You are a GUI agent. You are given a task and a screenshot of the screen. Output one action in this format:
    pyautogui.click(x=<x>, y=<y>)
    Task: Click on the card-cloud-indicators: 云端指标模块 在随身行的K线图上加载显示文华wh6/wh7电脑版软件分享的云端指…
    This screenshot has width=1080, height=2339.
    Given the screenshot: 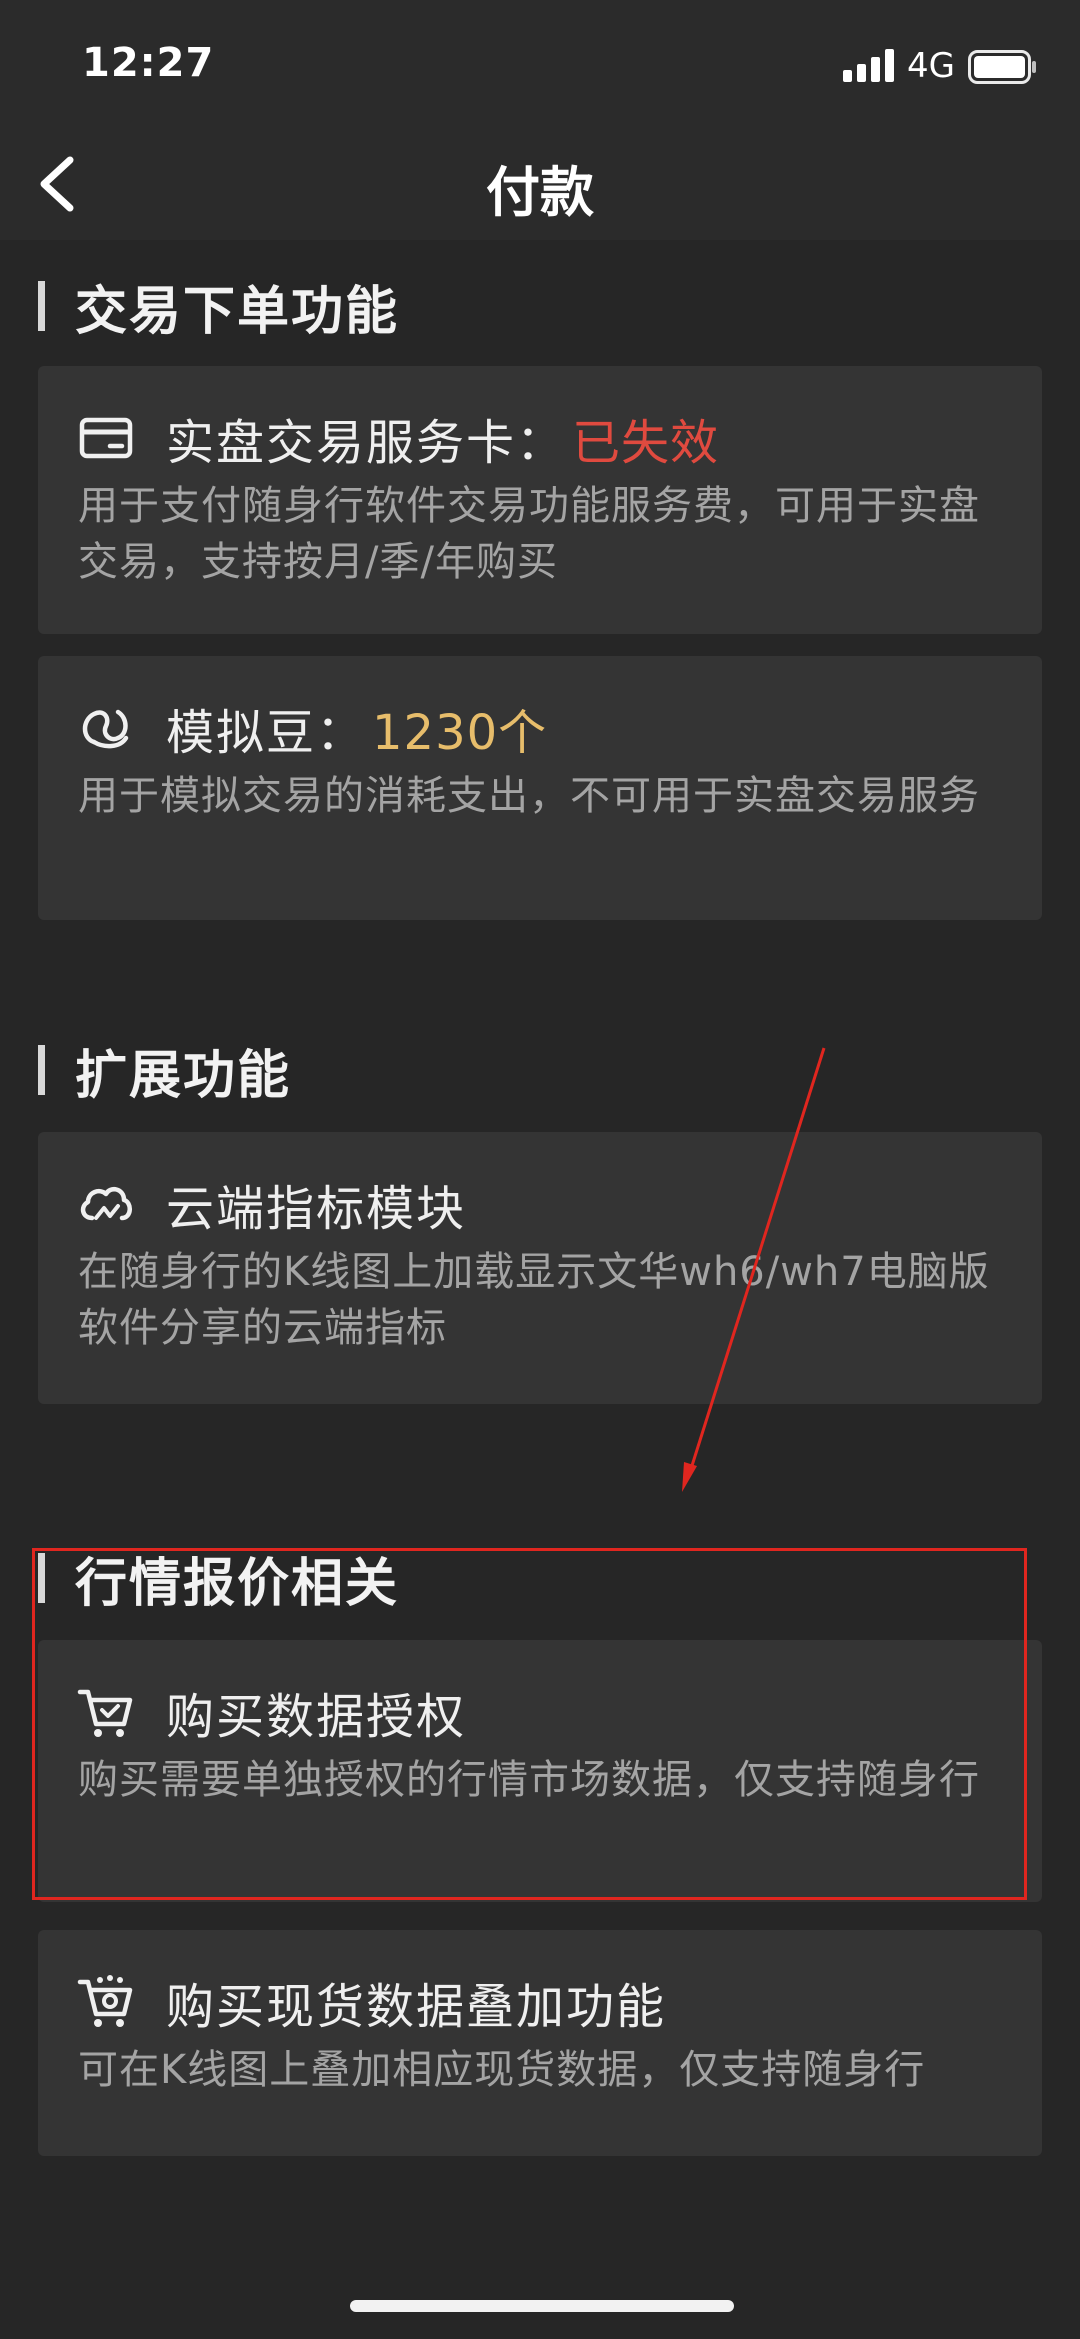 What is the action you would take?
    pyautogui.click(x=540, y=1268)
    